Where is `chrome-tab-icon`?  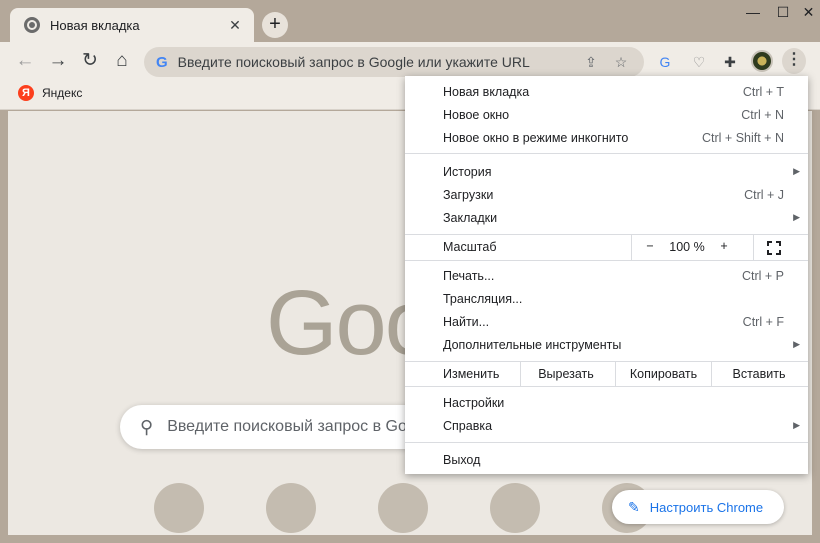 chrome-tab-icon is located at coordinates (32, 25).